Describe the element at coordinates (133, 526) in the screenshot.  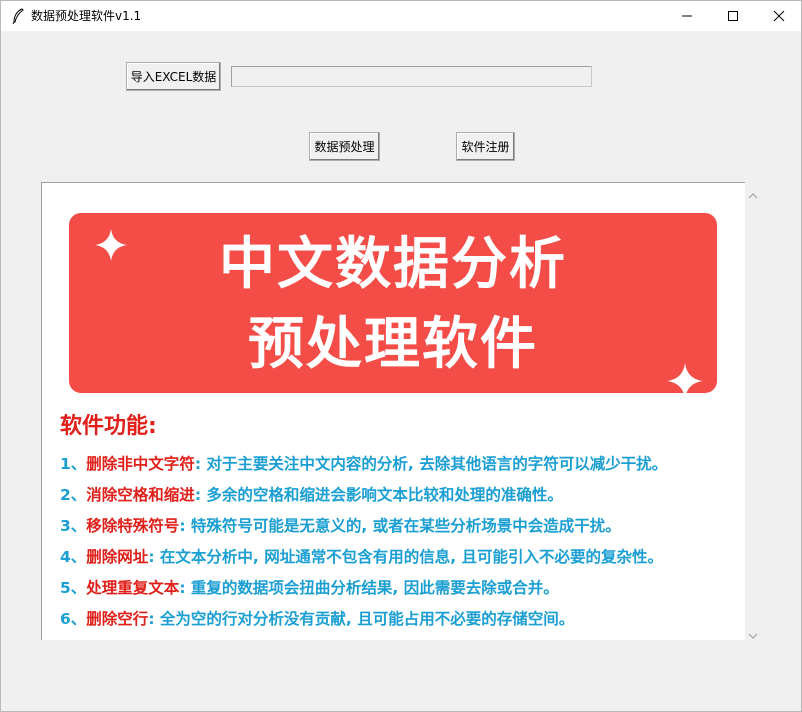
I see `feature-keyword: 移除特殊符号` at that location.